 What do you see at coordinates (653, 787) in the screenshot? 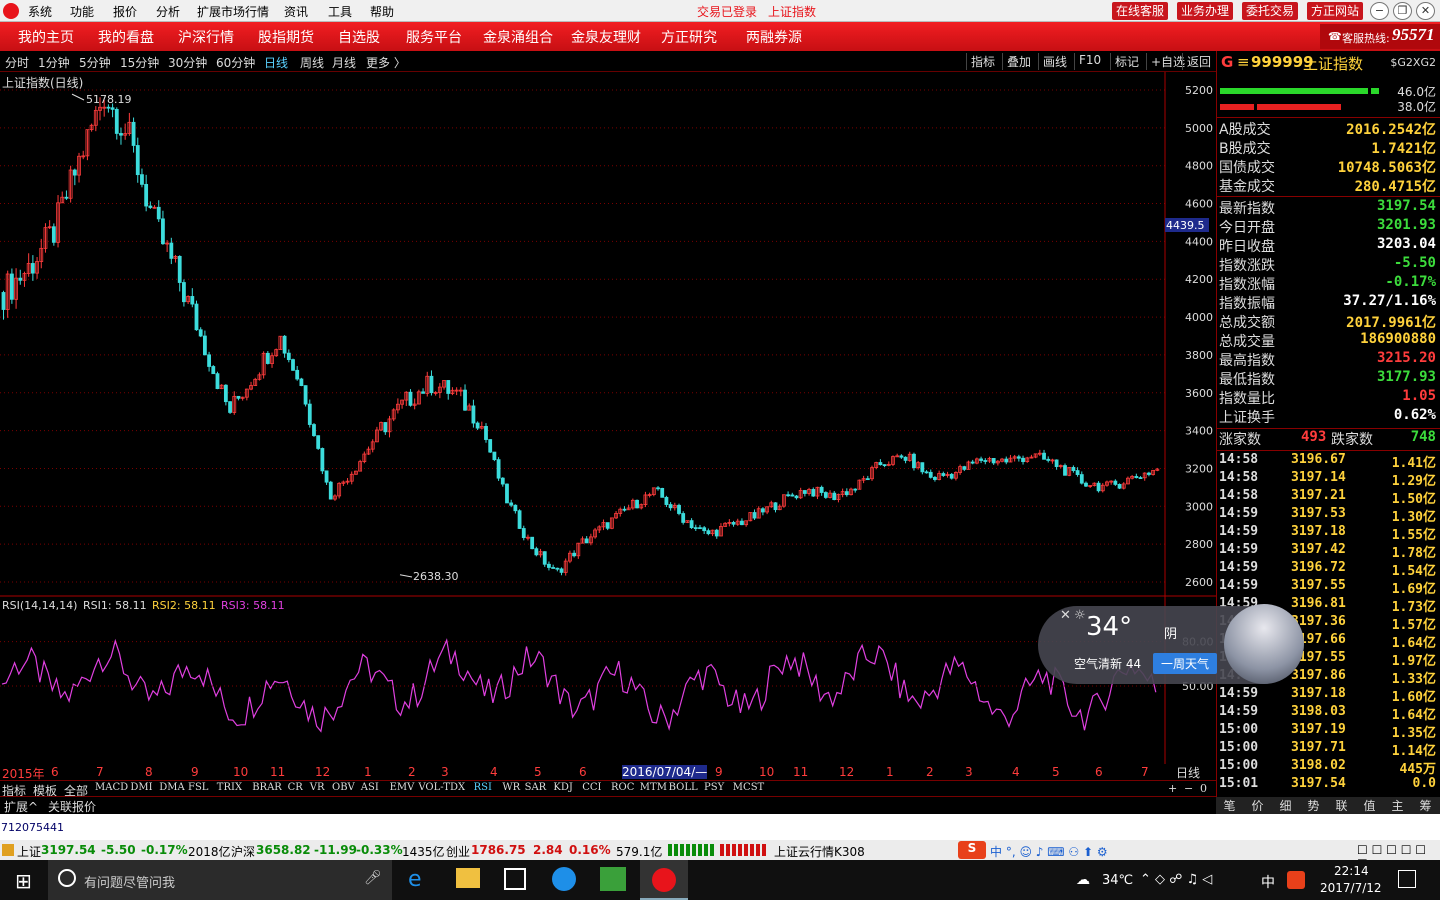
I see `indicator-tab: MTM` at bounding box center [653, 787].